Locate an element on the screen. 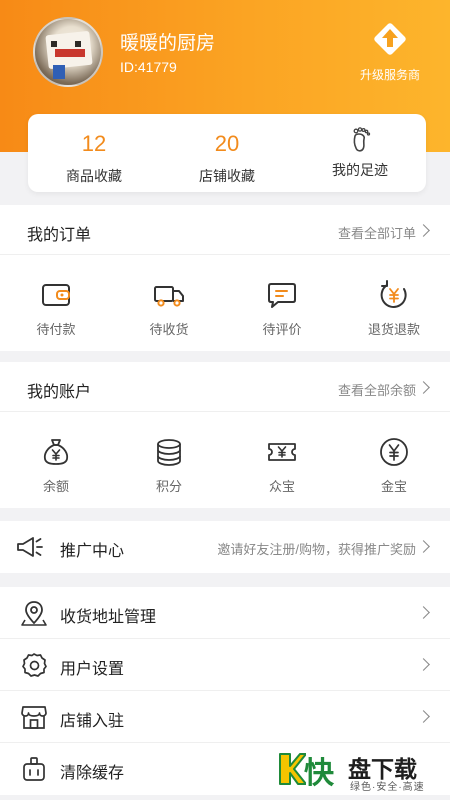  truck-icon is located at coordinates (169, 296).